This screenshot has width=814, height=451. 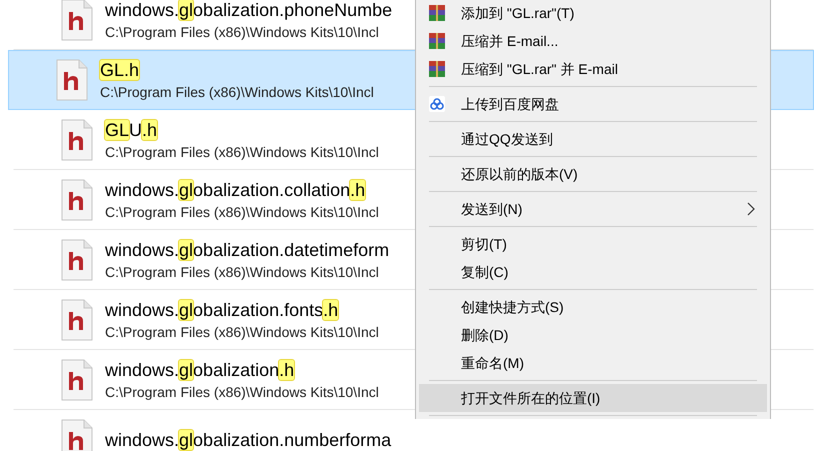 What do you see at coordinates (131, 130) in the screenshot?
I see `file-name: GLU.h` at bounding box center [131, 130].